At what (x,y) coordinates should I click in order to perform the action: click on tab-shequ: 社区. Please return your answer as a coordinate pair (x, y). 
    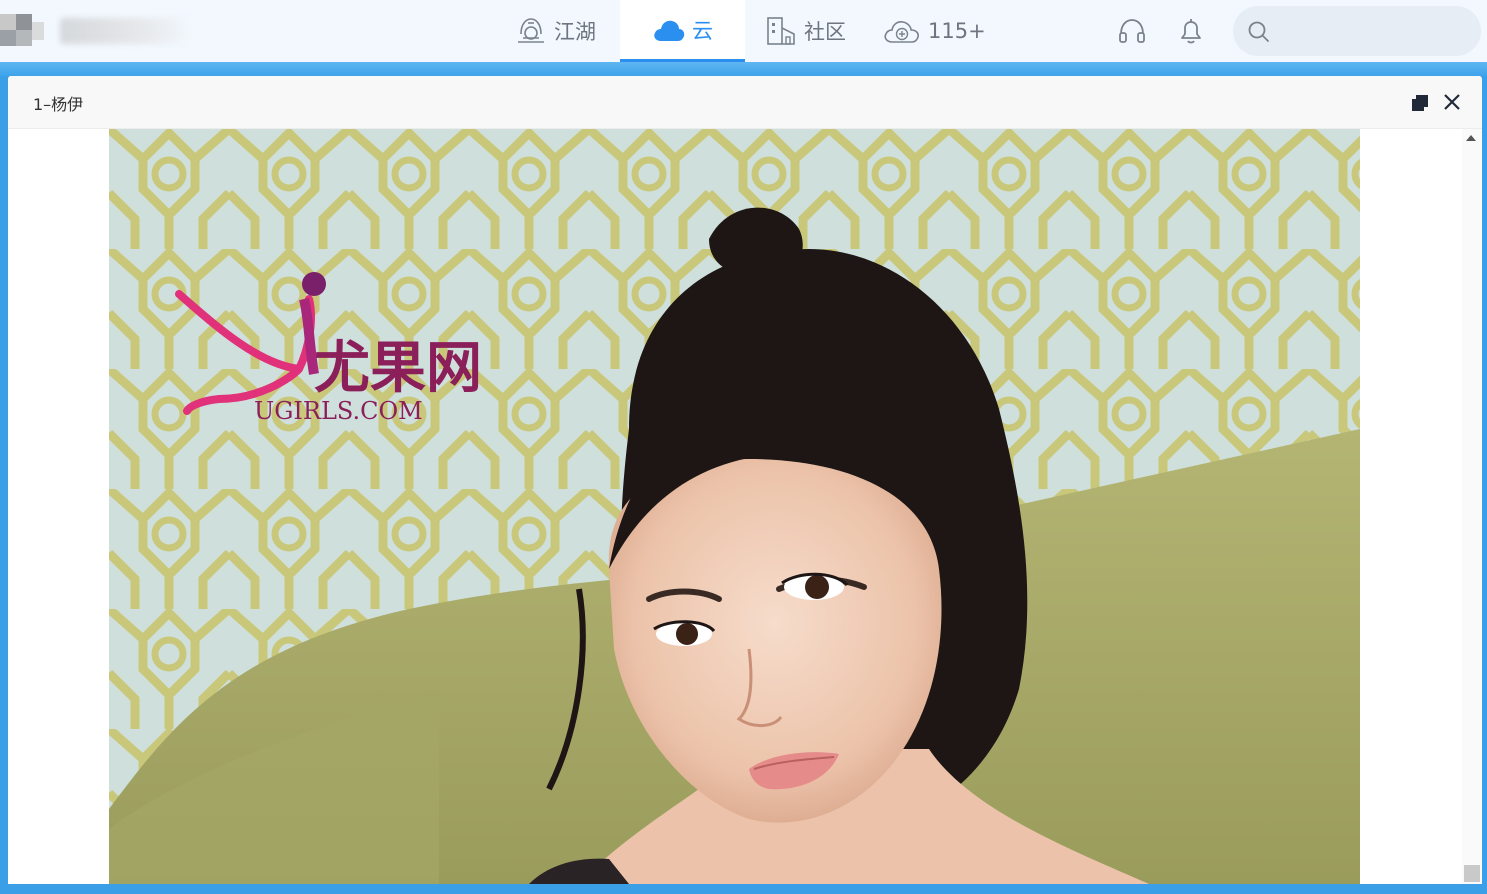
    Looking at the image, I should click on (814, 31).